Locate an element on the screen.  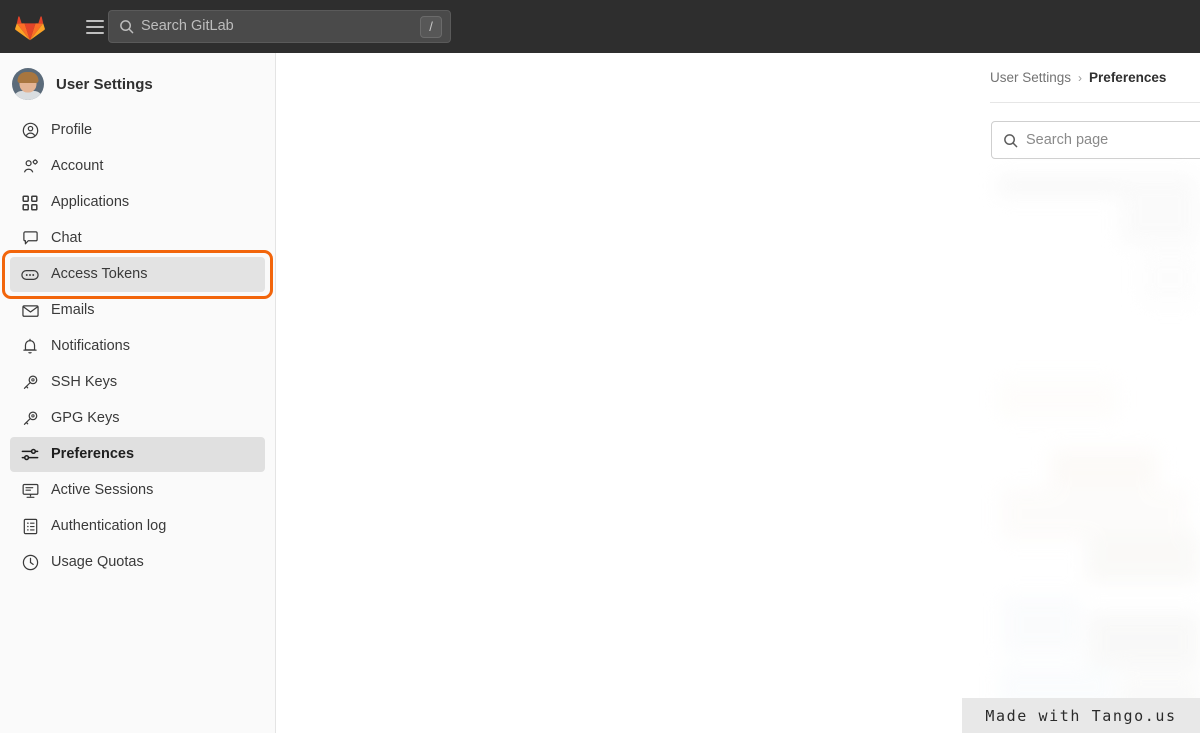
sidebar-item-usage-quotas: Usage Quotas is located at coordinates (137, 562).